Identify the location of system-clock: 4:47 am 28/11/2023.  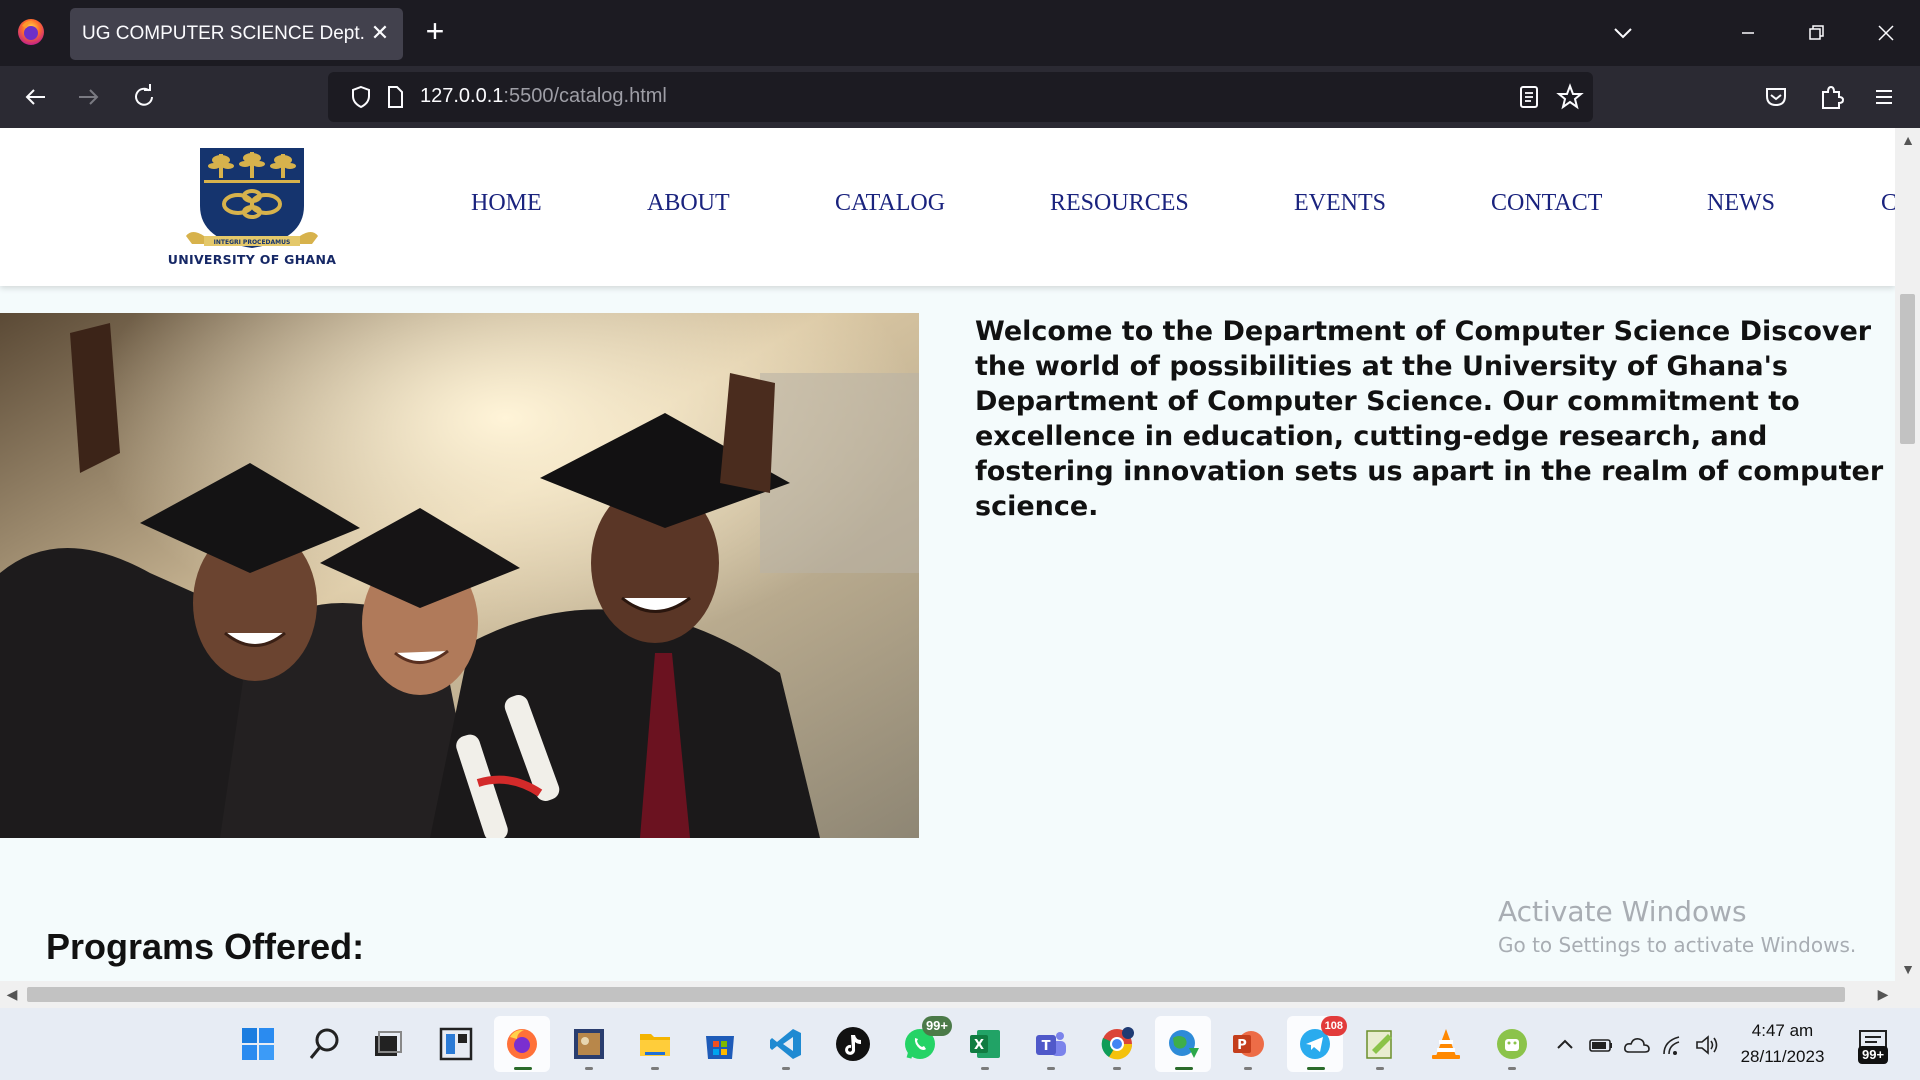
(1782, 1044).